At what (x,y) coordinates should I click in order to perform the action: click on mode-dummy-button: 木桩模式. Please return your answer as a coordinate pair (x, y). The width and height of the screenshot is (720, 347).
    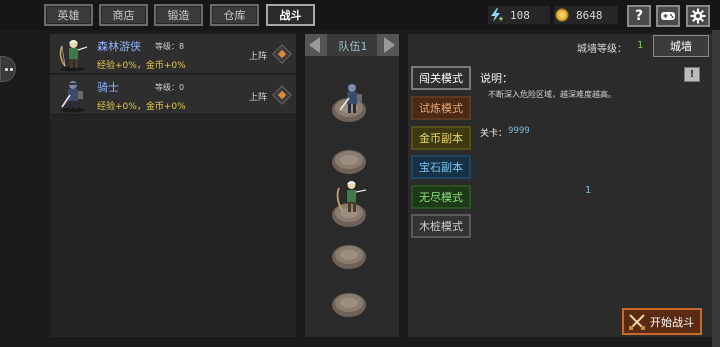
    Looking at the image, I should click on (441, 226).